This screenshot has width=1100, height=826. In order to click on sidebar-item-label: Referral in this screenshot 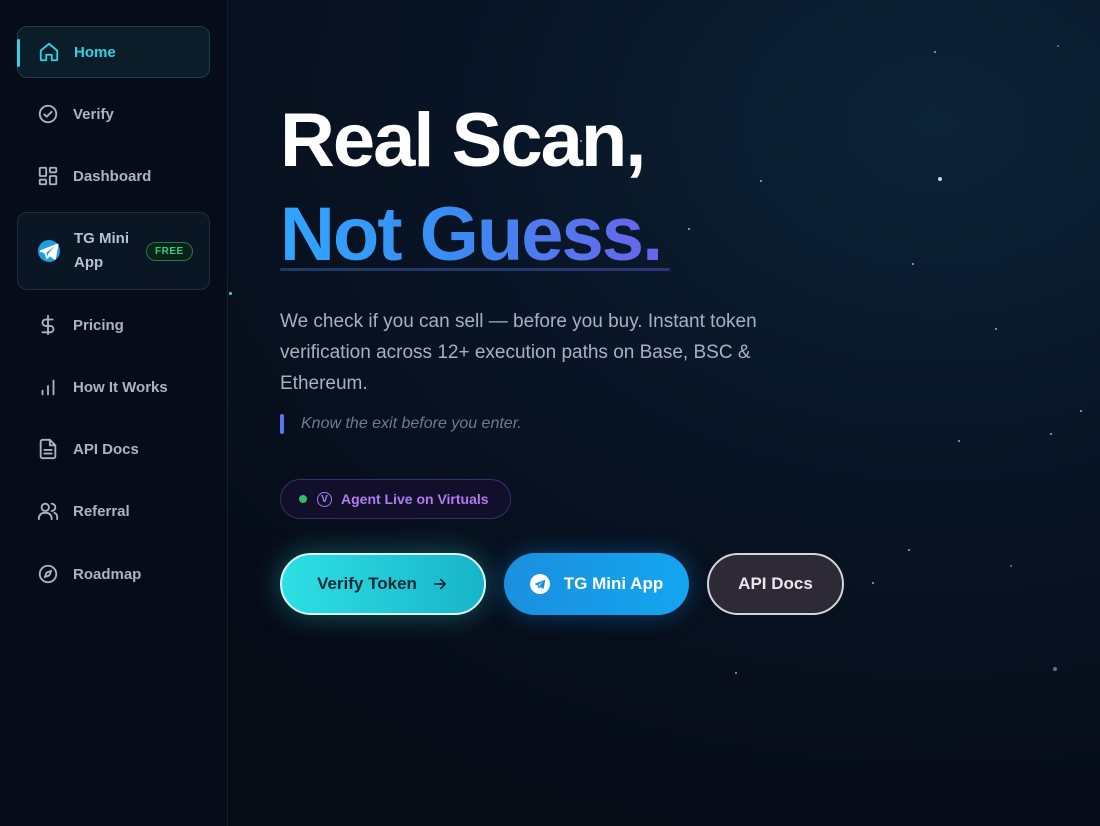, I will do `click(101, 511)`.